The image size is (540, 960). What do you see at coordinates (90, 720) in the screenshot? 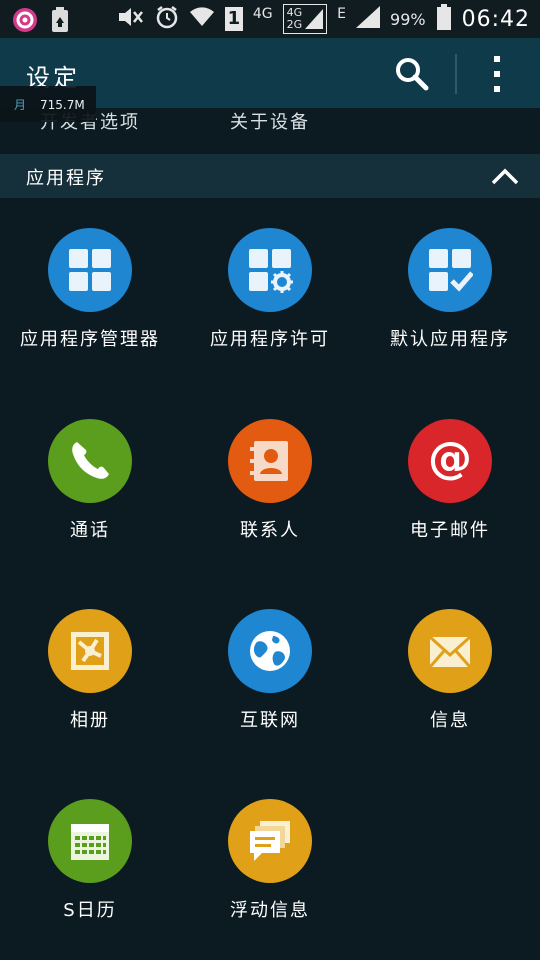
I see `gallery-label: 相册` at bounding box center [90, 720].